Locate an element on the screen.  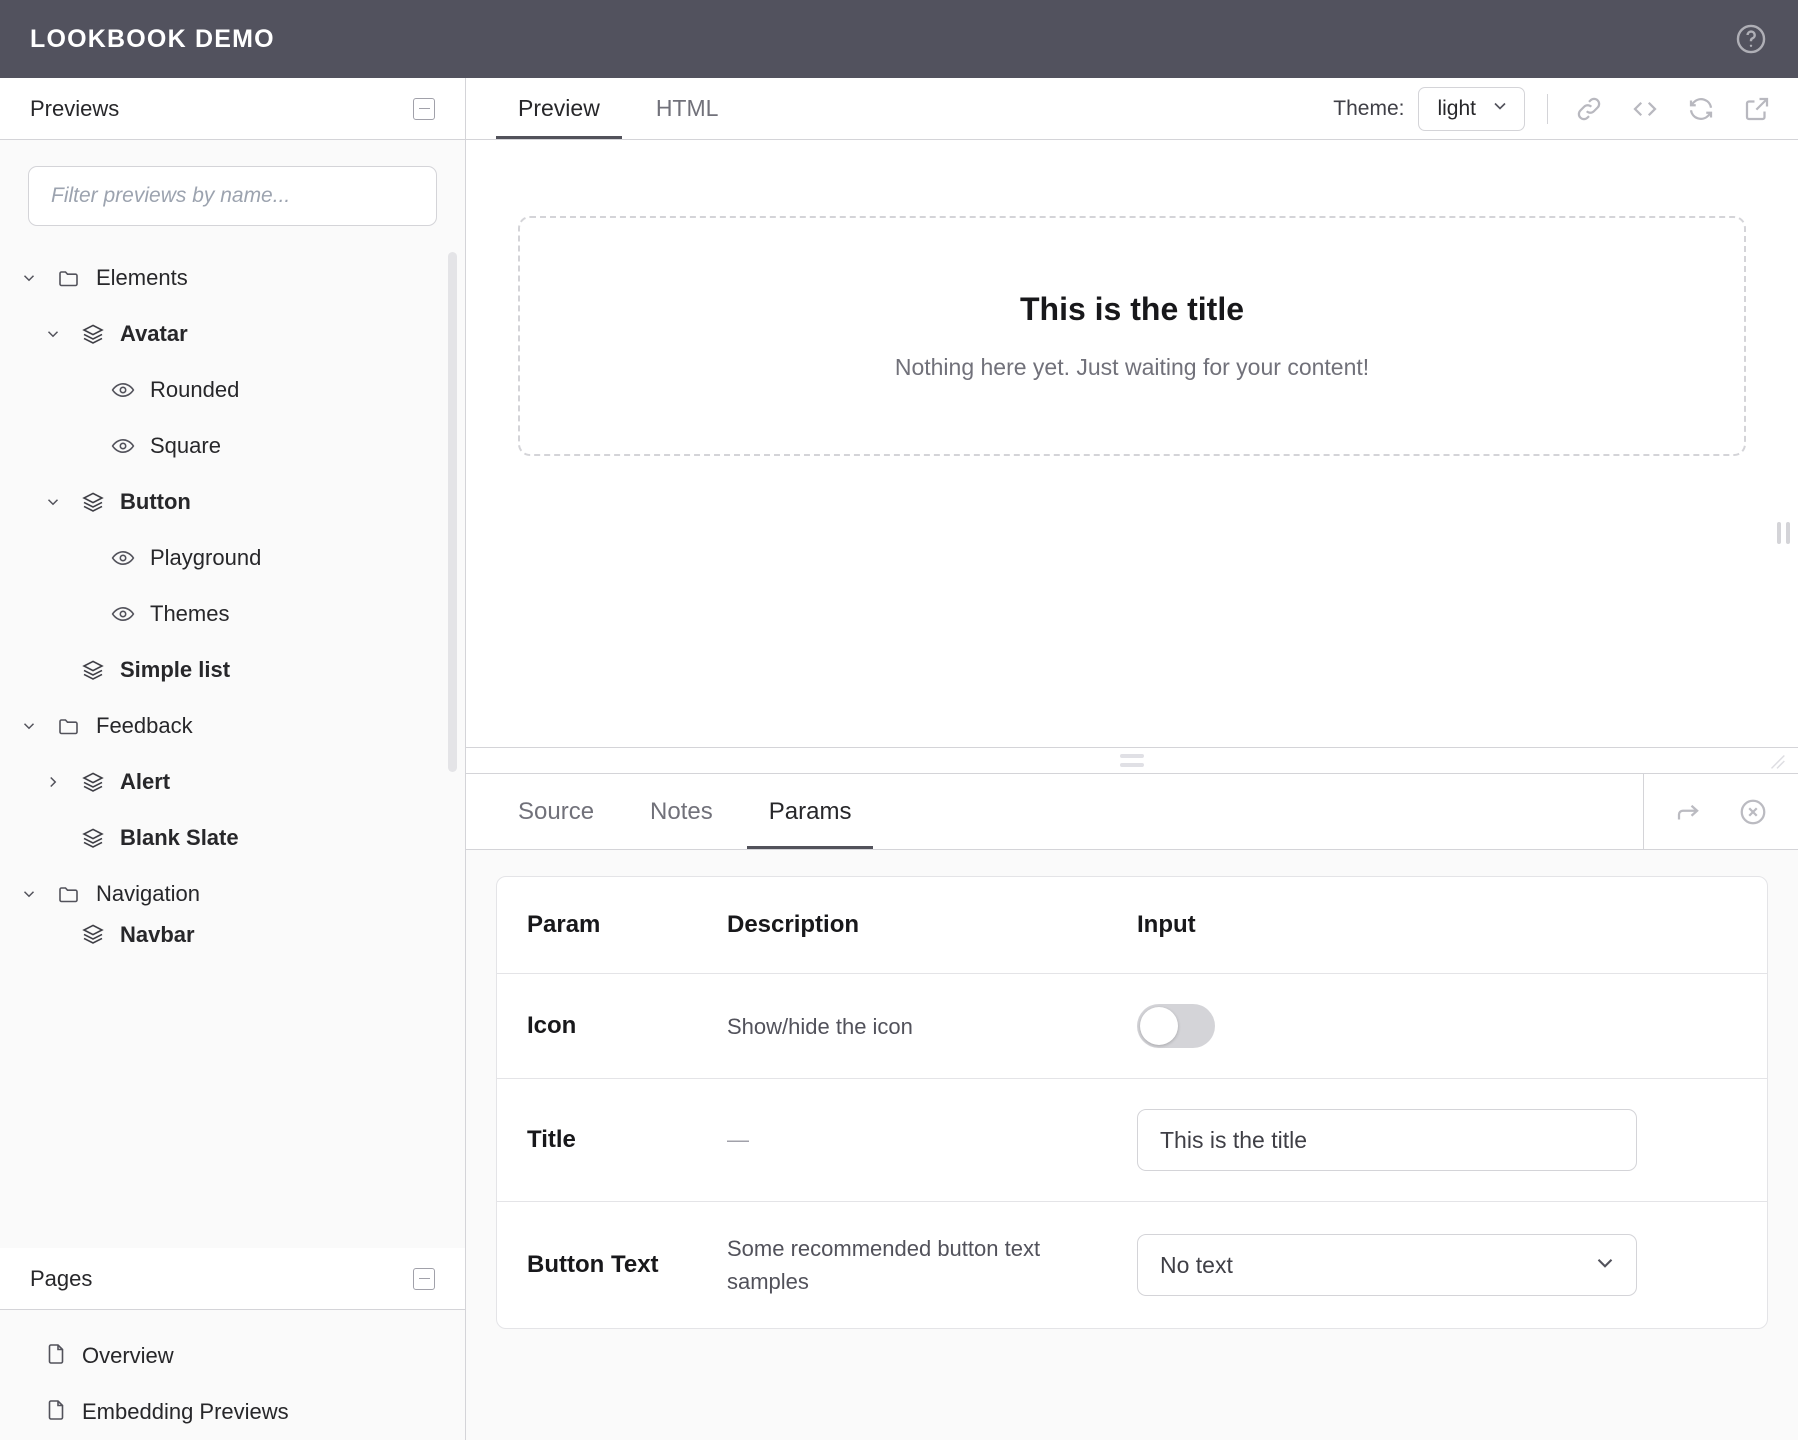
tab-html: HTML is located at coordinates (687, 108).